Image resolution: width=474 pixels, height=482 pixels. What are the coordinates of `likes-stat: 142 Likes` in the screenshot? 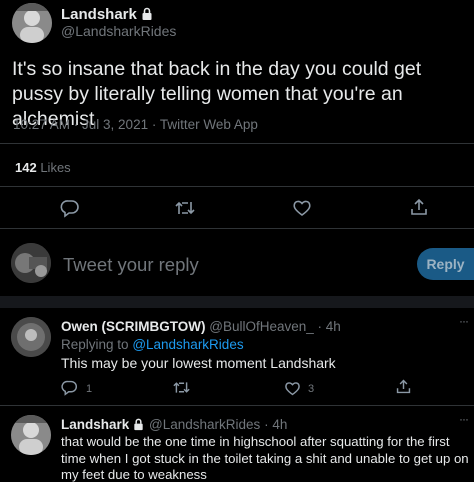 It's located at (43, 167).